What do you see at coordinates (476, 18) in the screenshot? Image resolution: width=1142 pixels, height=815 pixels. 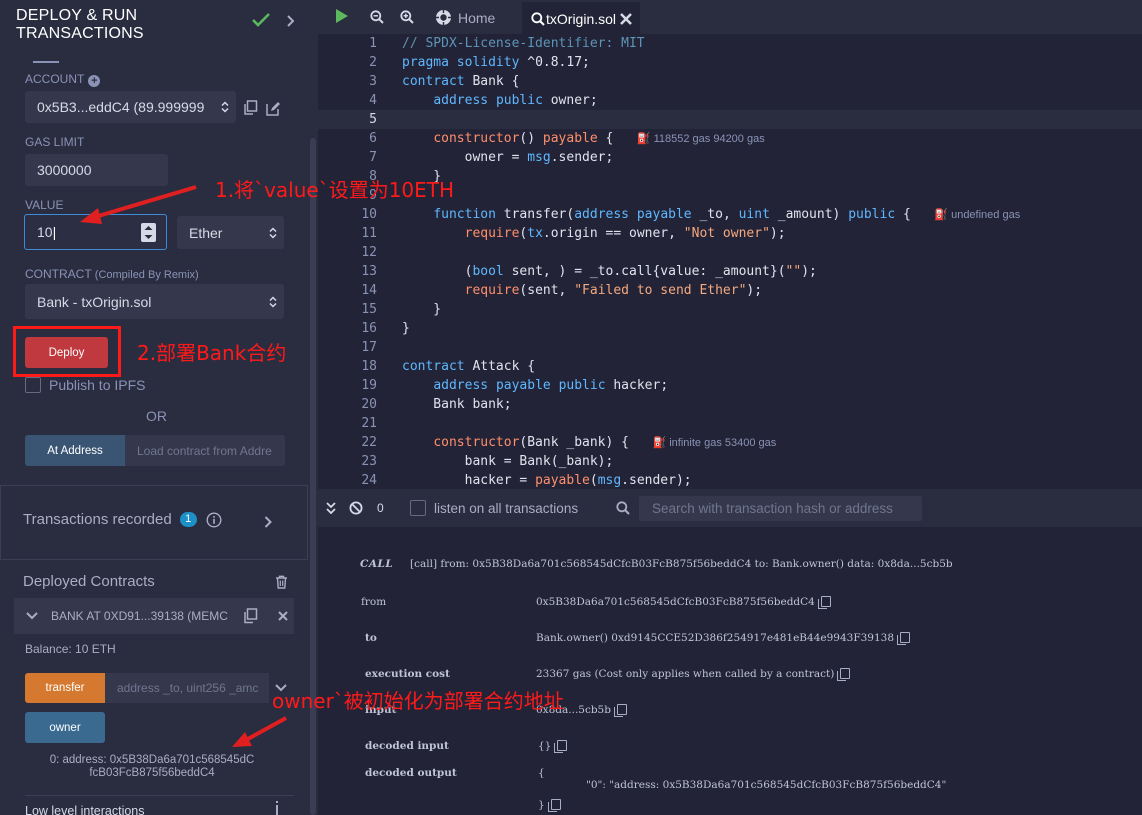 I see `home-tab-label: Home` at bounding box center [476, 18].